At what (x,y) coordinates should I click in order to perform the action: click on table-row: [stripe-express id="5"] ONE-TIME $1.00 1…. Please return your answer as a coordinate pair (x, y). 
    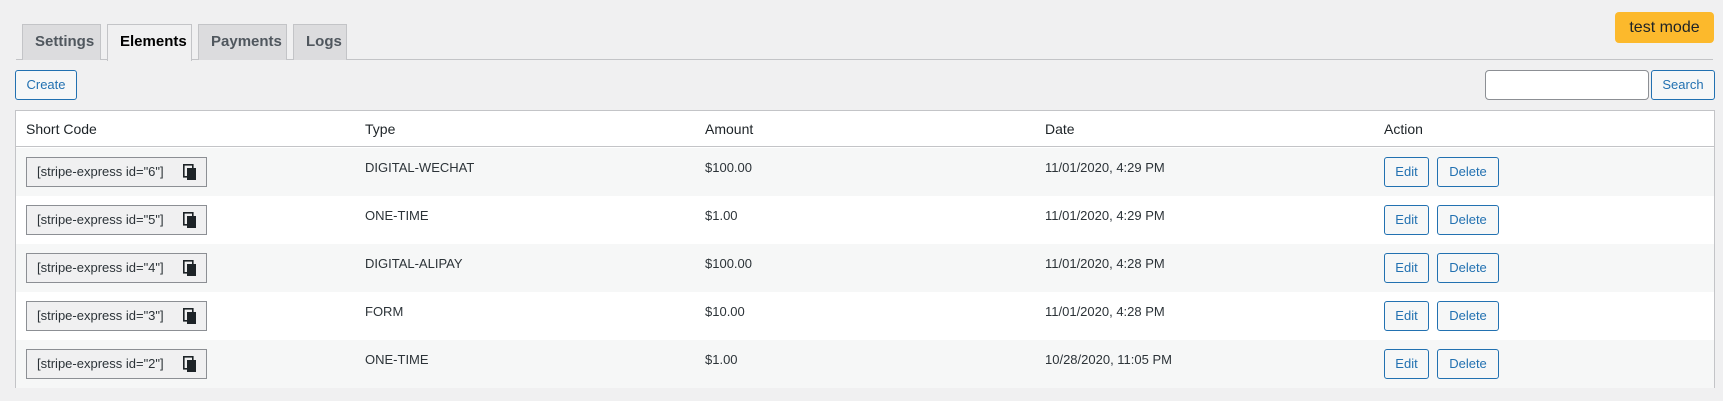
    Looking at the image, I should click on (865, 220).